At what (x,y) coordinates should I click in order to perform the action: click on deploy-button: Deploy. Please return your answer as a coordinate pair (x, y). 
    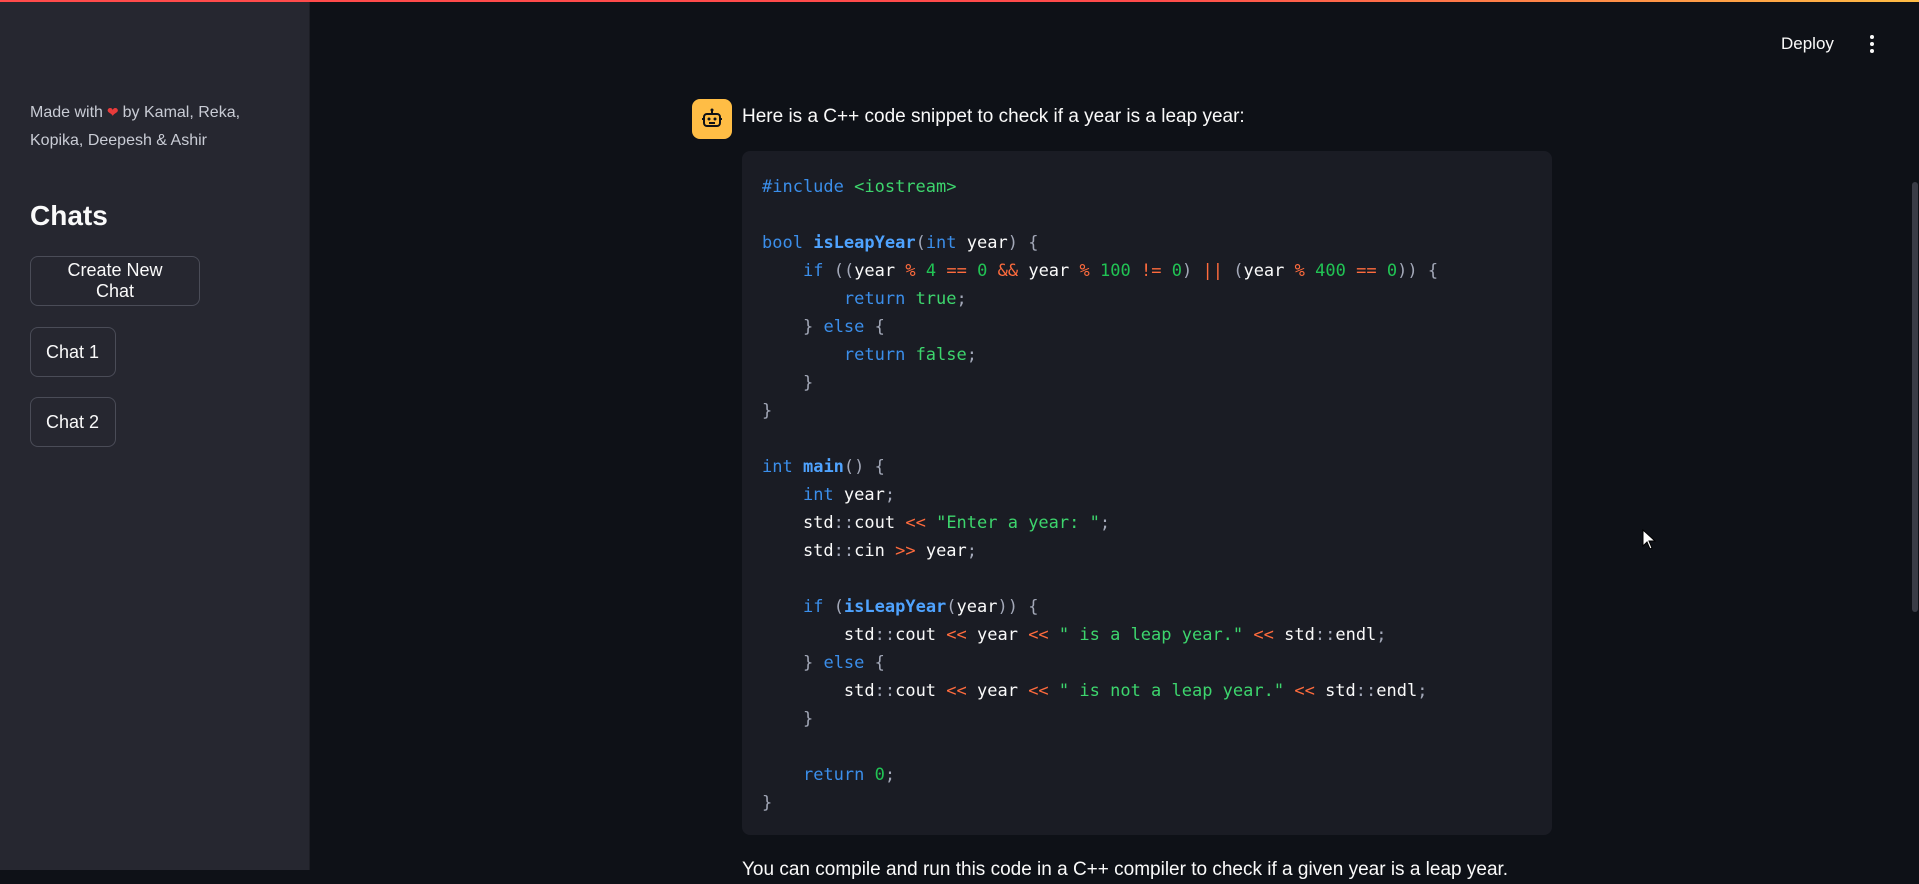
    Looking at the image, I should click on (1807, 44).